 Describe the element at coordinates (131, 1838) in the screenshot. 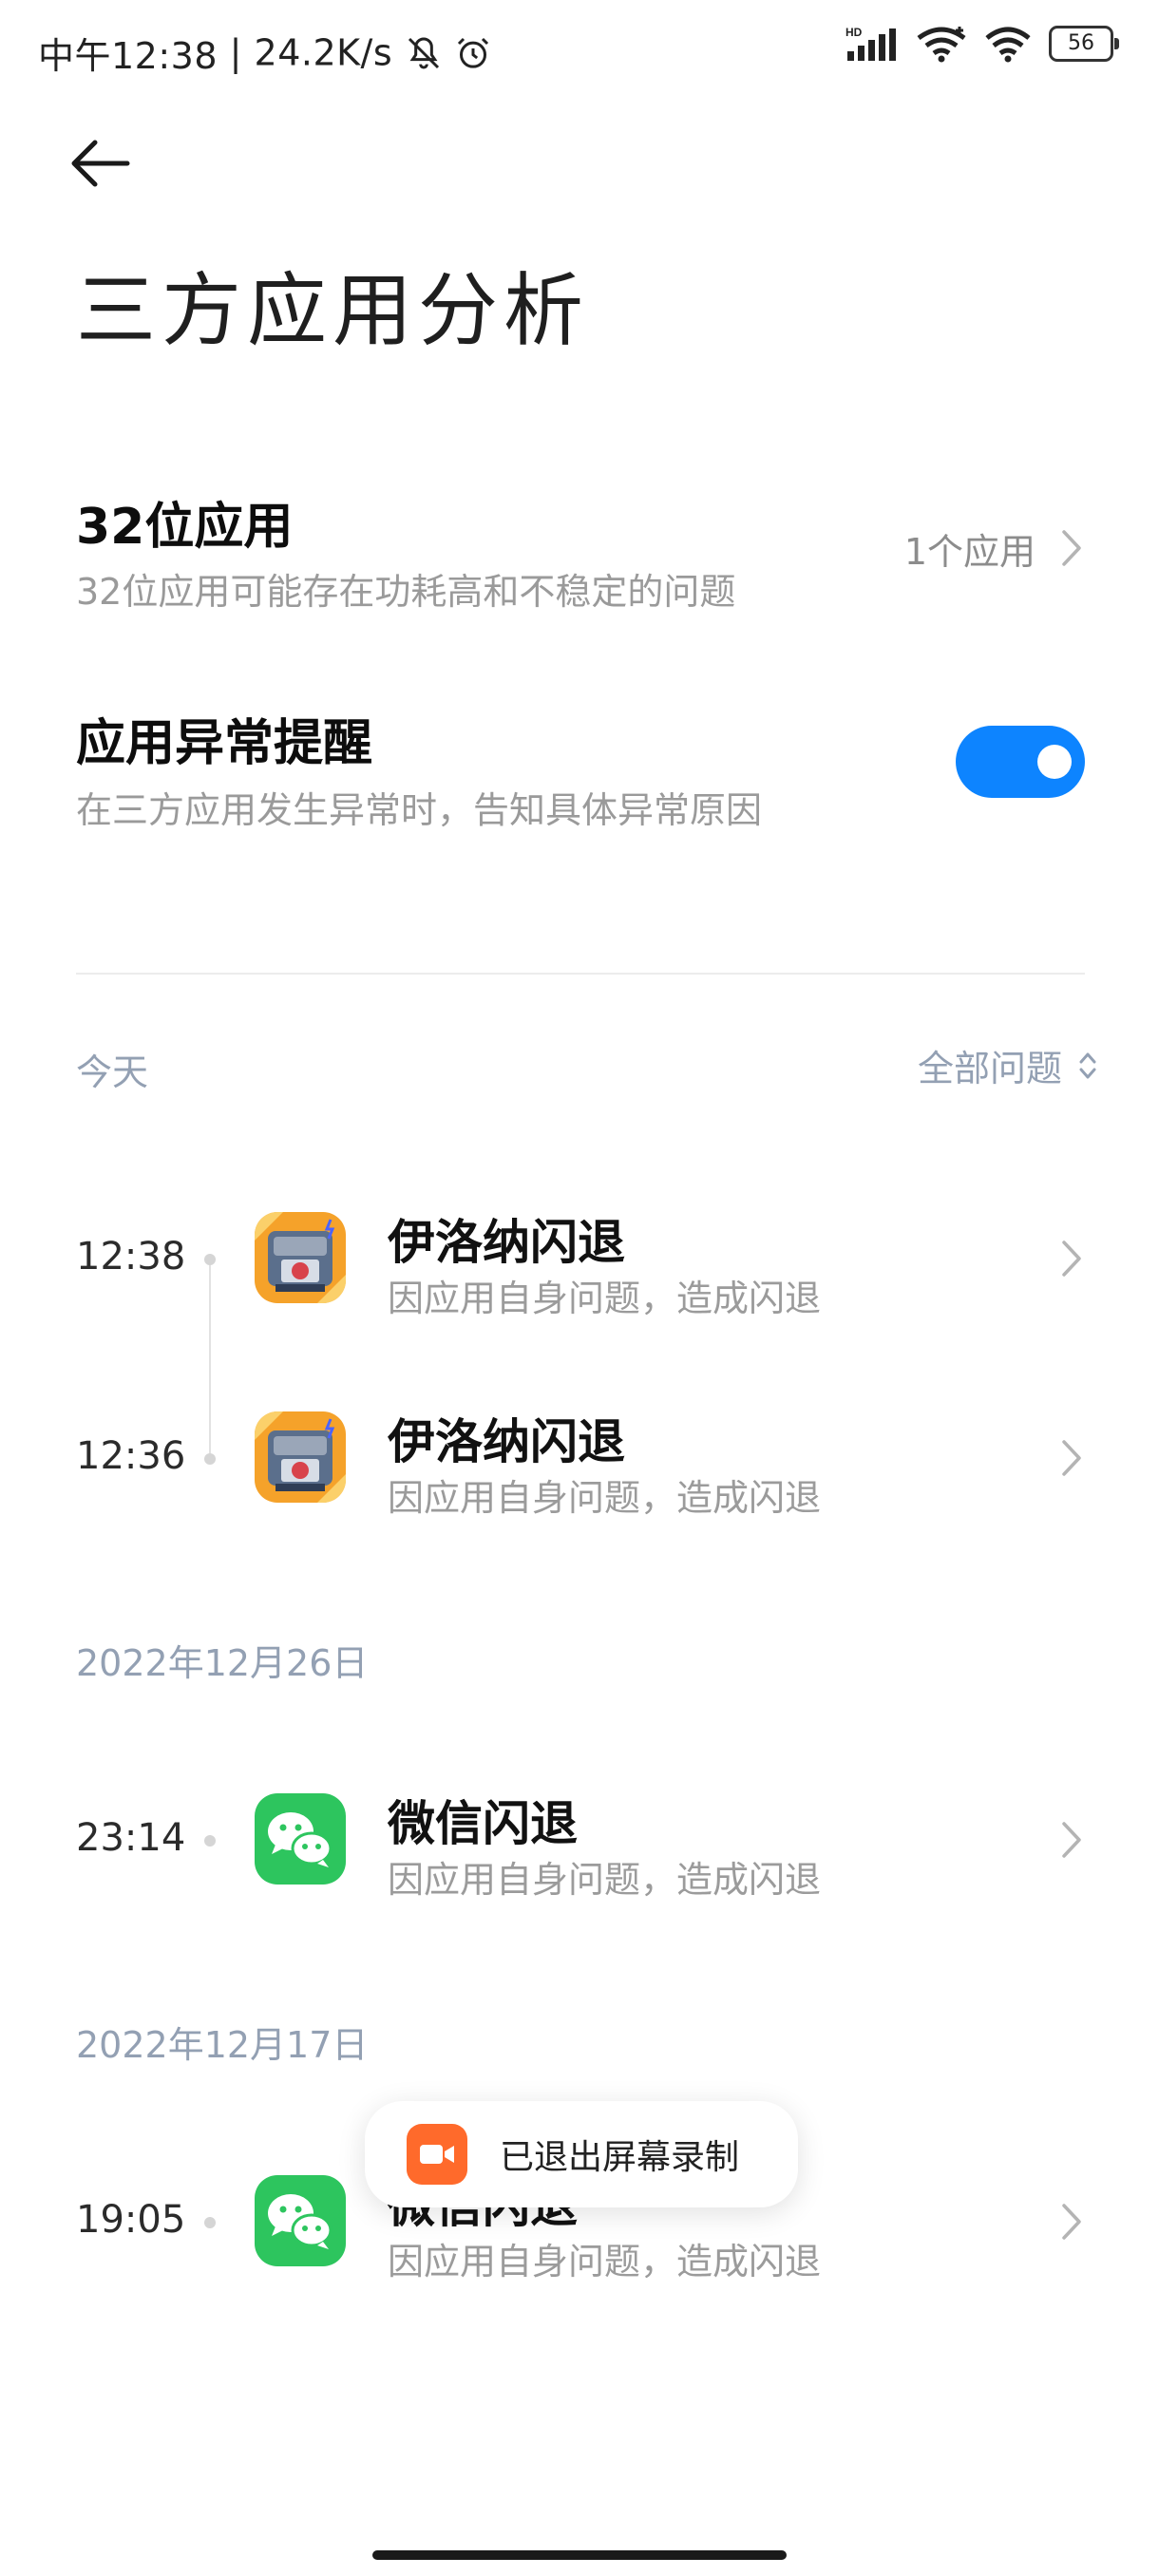

I see `event-time: 23:14` at that location.